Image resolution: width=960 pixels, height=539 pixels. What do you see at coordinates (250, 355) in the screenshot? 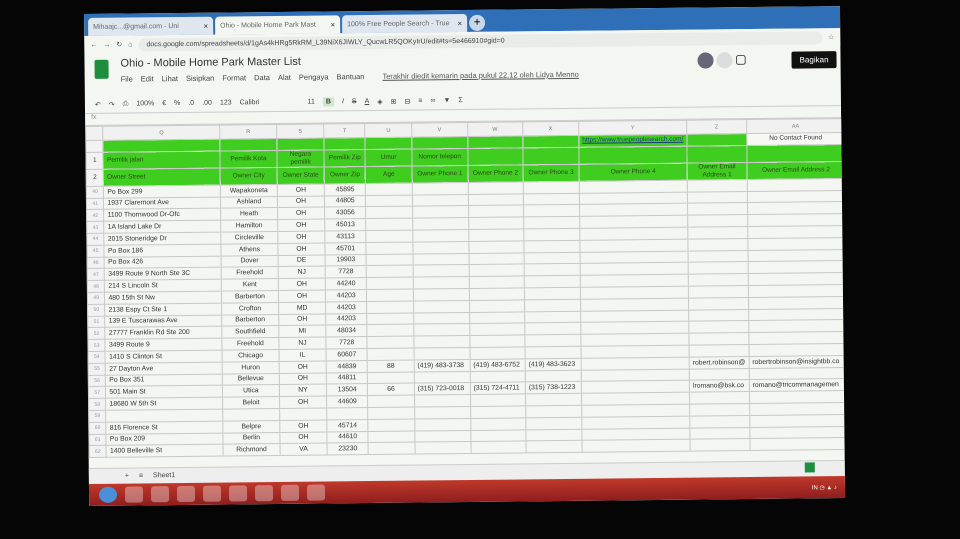
I see `cell: Chicago` at bounding box center [250, 355].